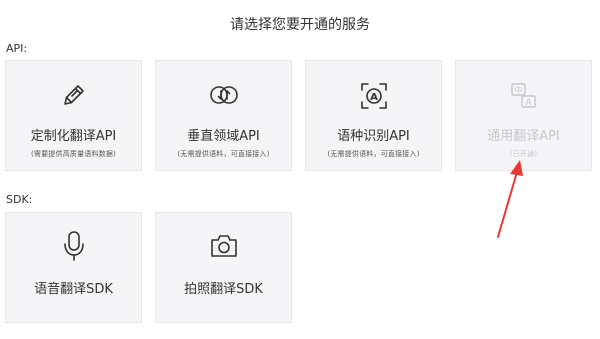 Image resolution: width=600 pixels, height=339 pixels. I want to click on translate-icon: 中 A, so click(523, 96).